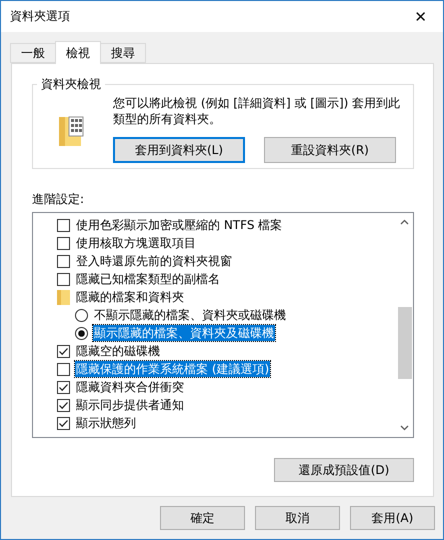  What do you see at coordinates (297, 518) in the screenshot?
I see `dialog-button: 取消` at bounding box center [297, 518].